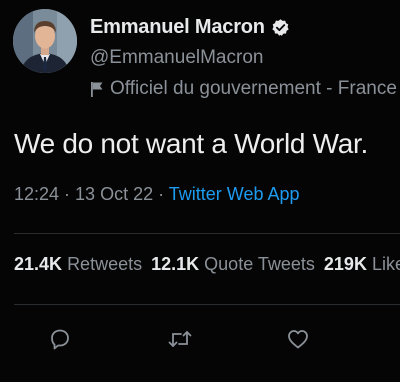 The width and height of the screenshot is (400, 382). I want to click on reply-button, so click(60, 341).